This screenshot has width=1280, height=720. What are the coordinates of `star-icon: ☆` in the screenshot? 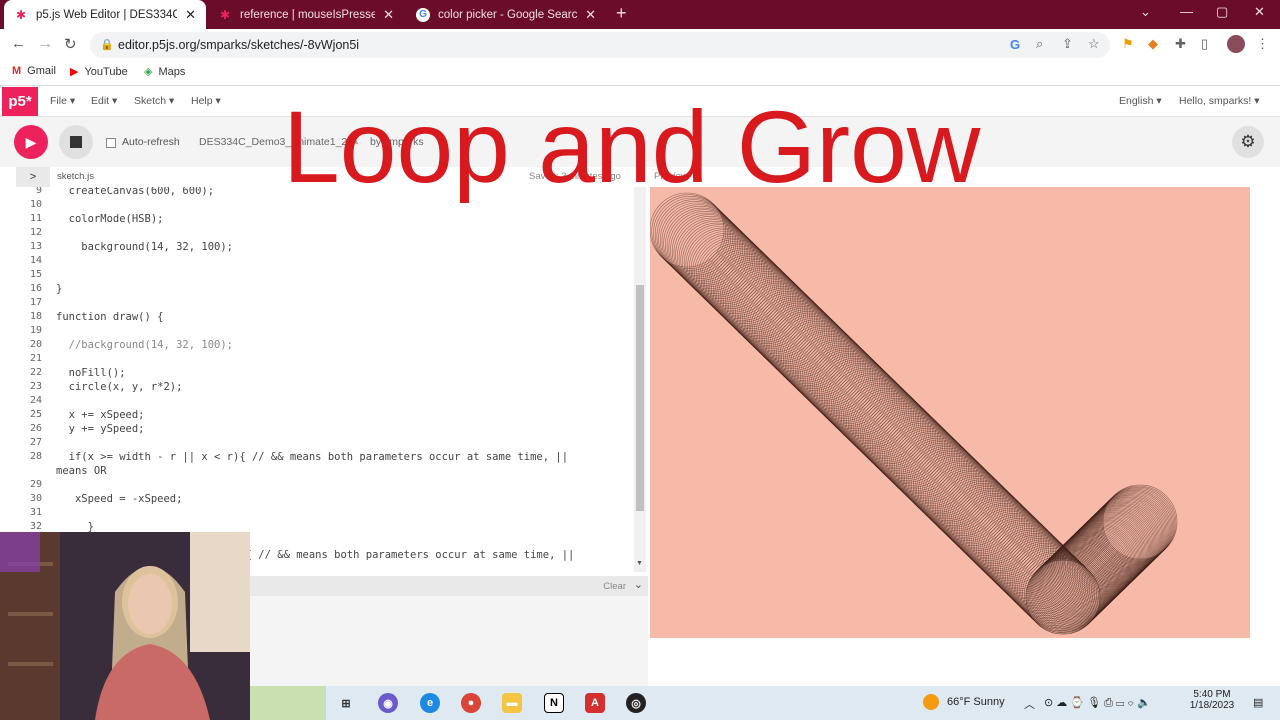 It's located at (1094, 44).